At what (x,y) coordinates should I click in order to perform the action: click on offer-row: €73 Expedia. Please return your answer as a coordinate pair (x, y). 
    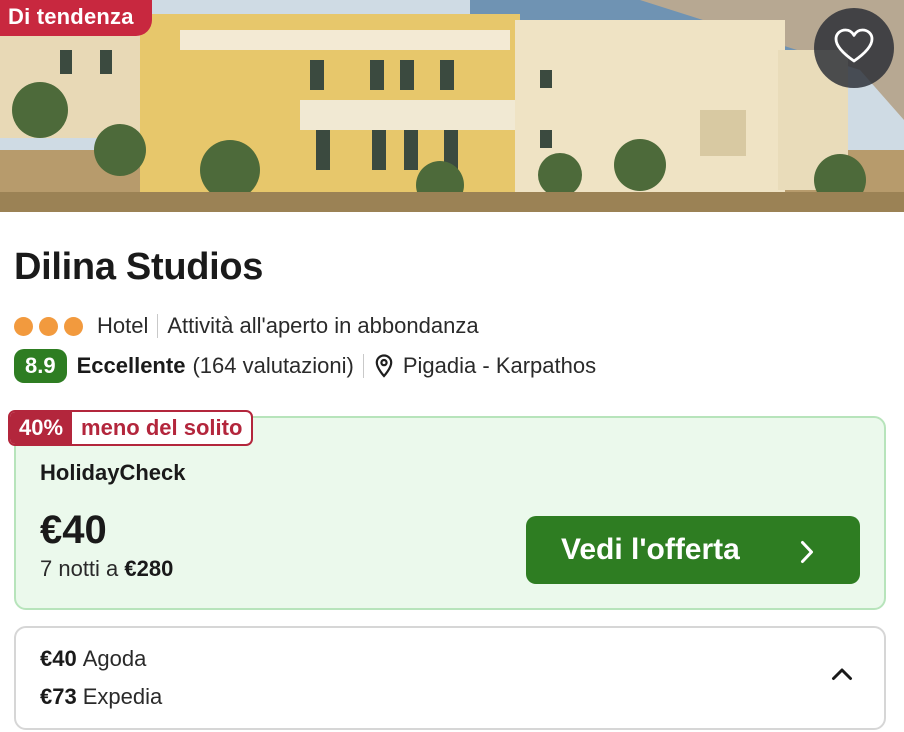
    Looking at the image, I should click on (101, 697).